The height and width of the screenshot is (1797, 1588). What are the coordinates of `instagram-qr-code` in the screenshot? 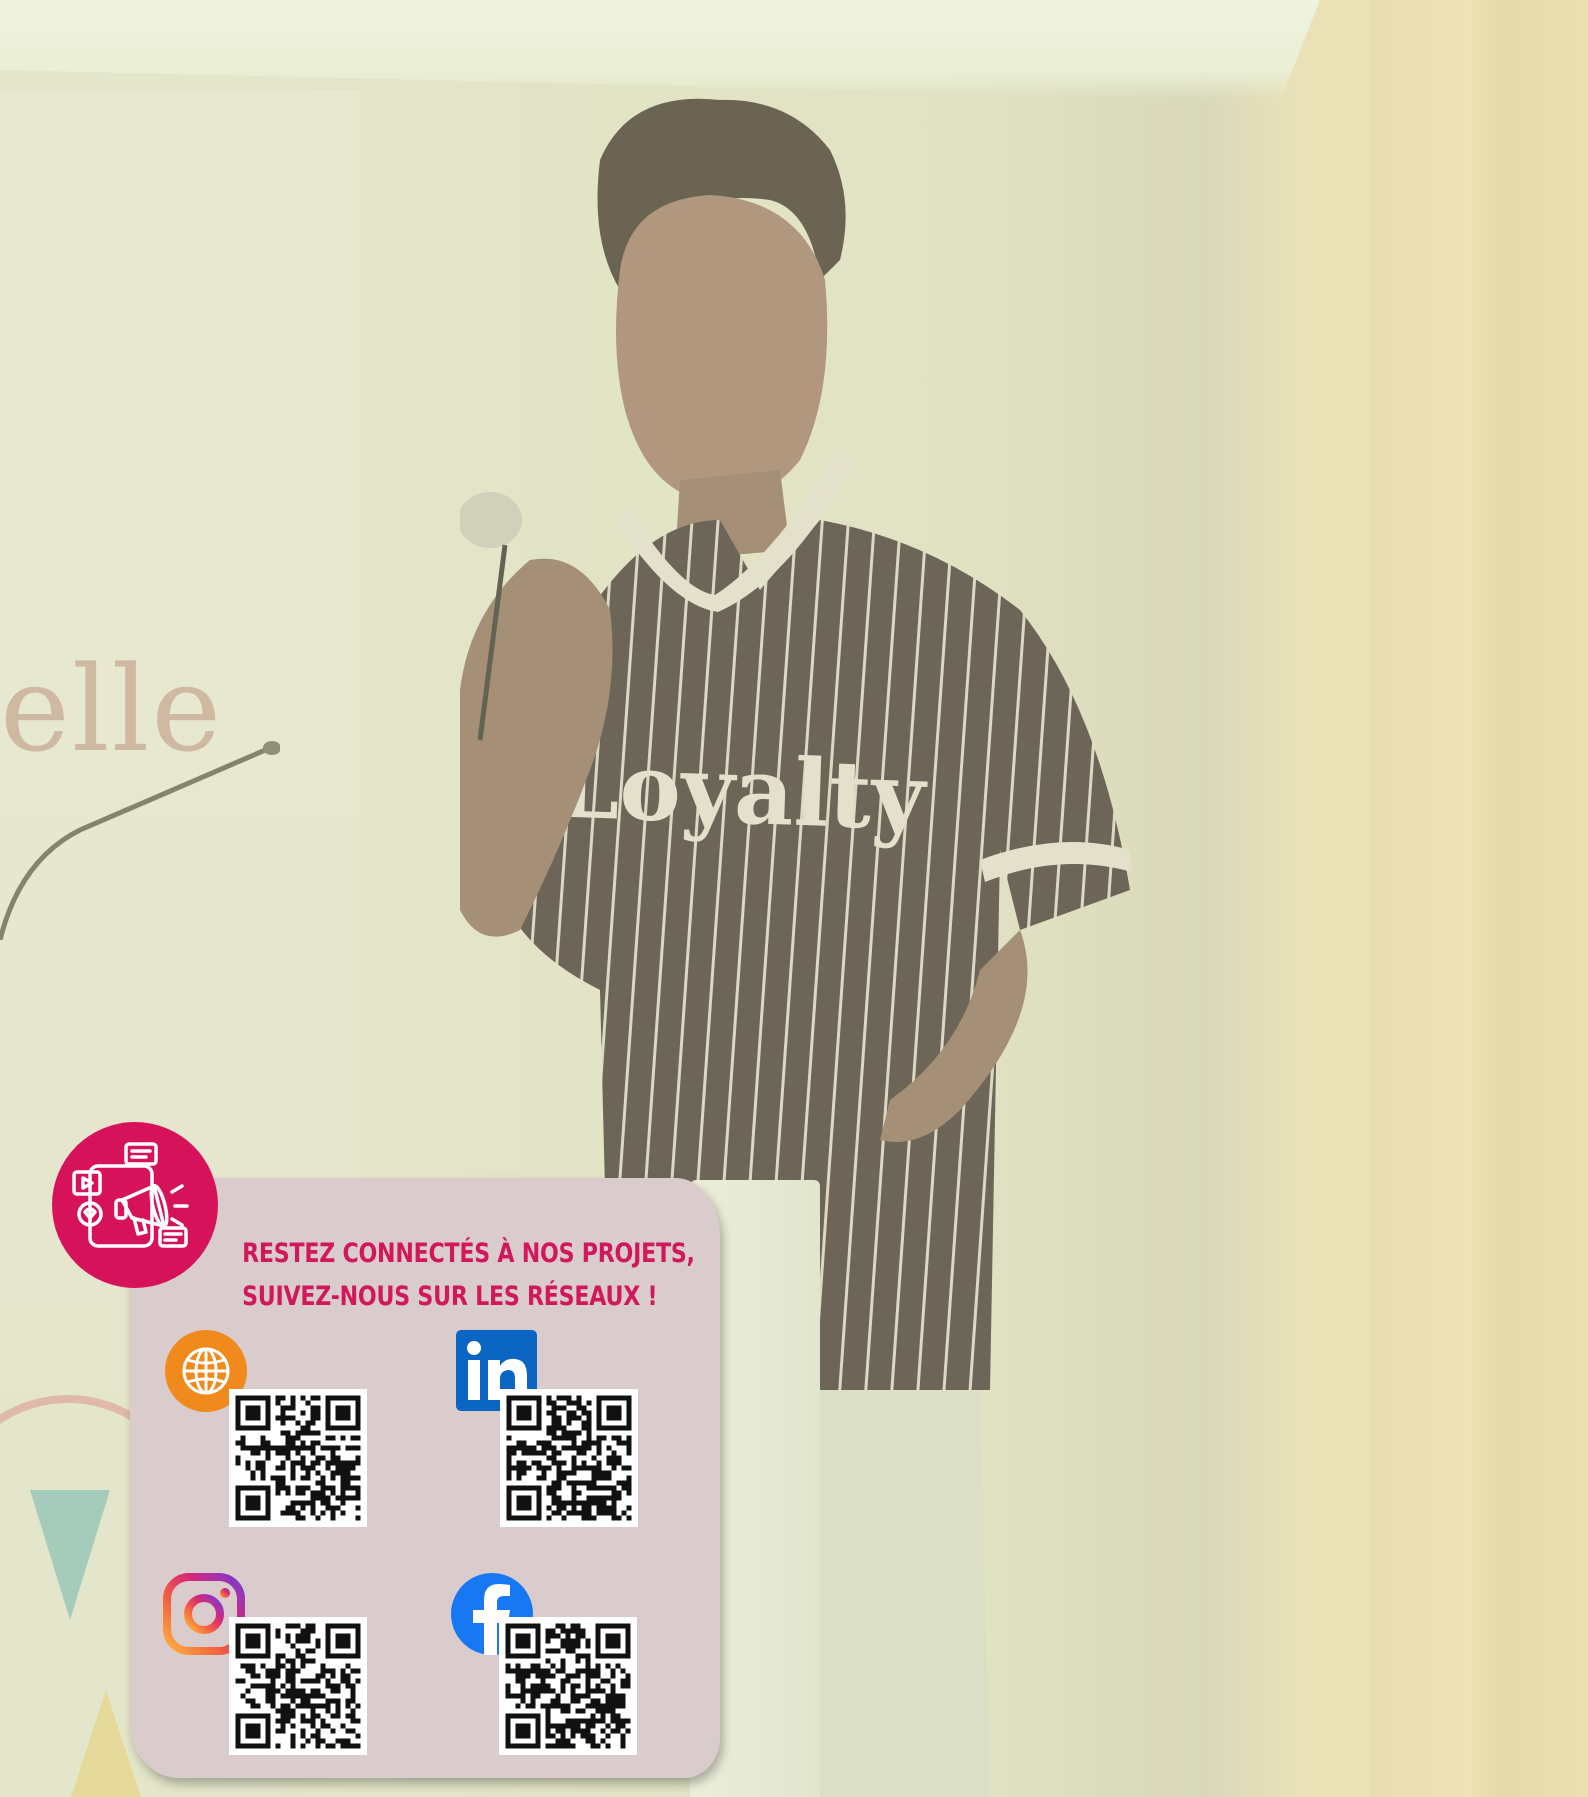 It's located at (298, 1686).